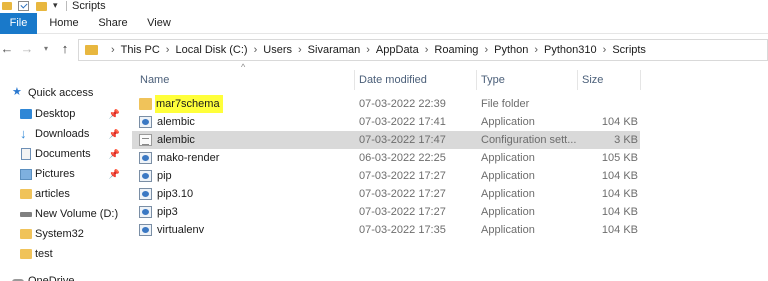 This screenshot has width=768, height=281. What do you see at coordinates (65, 49) in the screenshot?
I see `up-arrow-icon: ↑` at bounding box center [65, 49].